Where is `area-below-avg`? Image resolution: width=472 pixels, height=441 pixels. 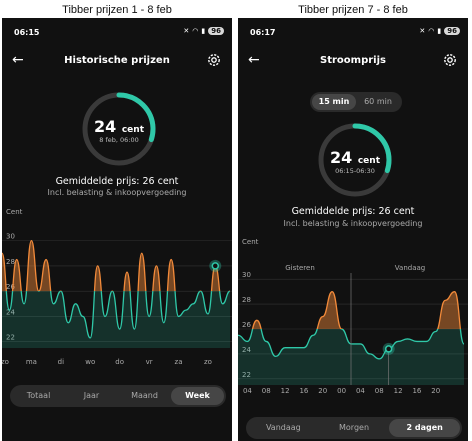
area-below-avg is located at coordinates (116, 319).